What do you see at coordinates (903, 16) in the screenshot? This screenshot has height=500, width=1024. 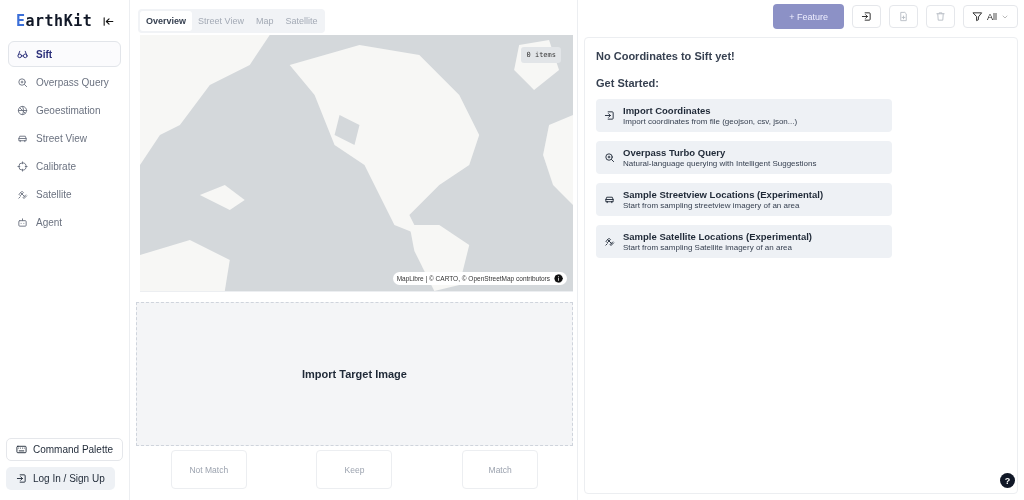 I see `file-icon` at bounding box center [903, 16].